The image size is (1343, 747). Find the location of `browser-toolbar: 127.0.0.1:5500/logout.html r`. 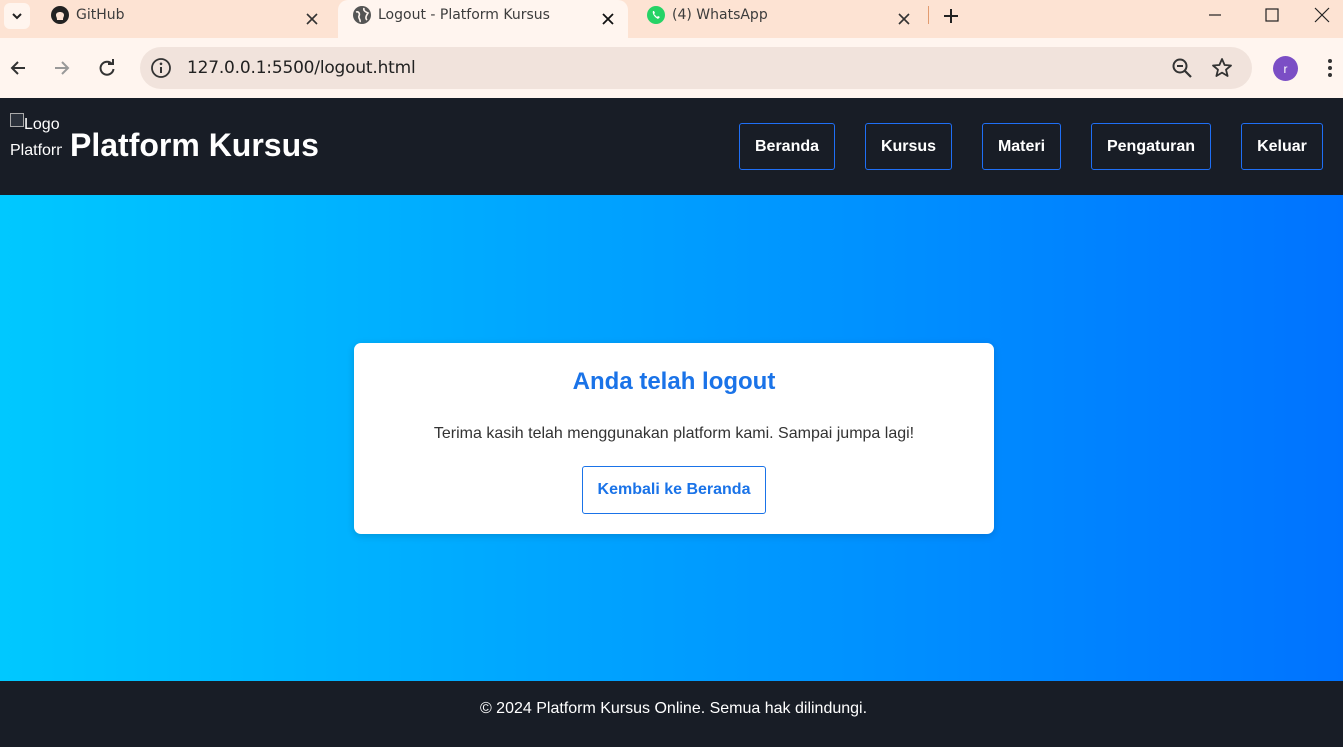

browser-toolbar: 127.0.0.1:5500/logout.html r is located at coordinates (671, 68).